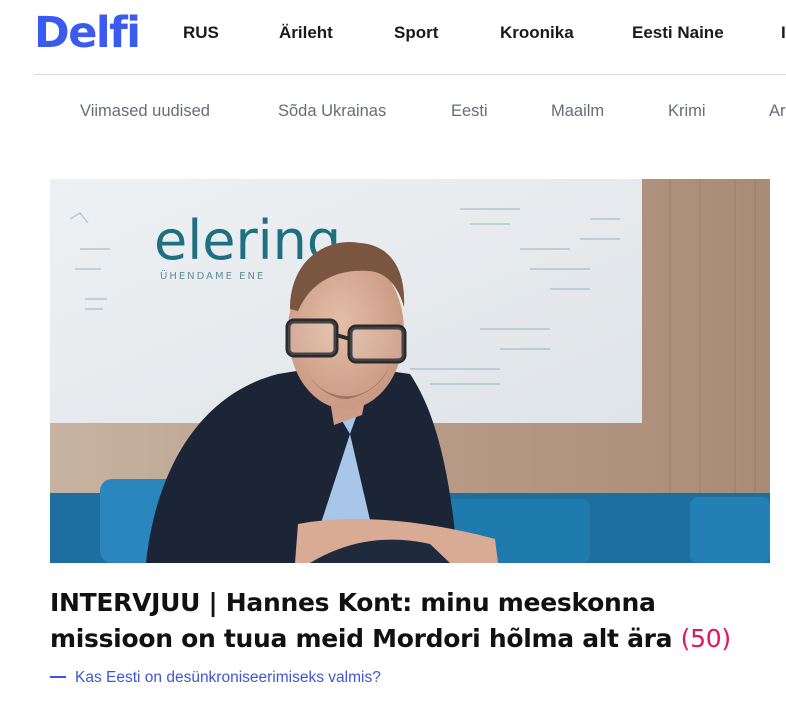  Describe the element at coordinates (410, 74) in the screenshot. I see `header-divider` at that location.